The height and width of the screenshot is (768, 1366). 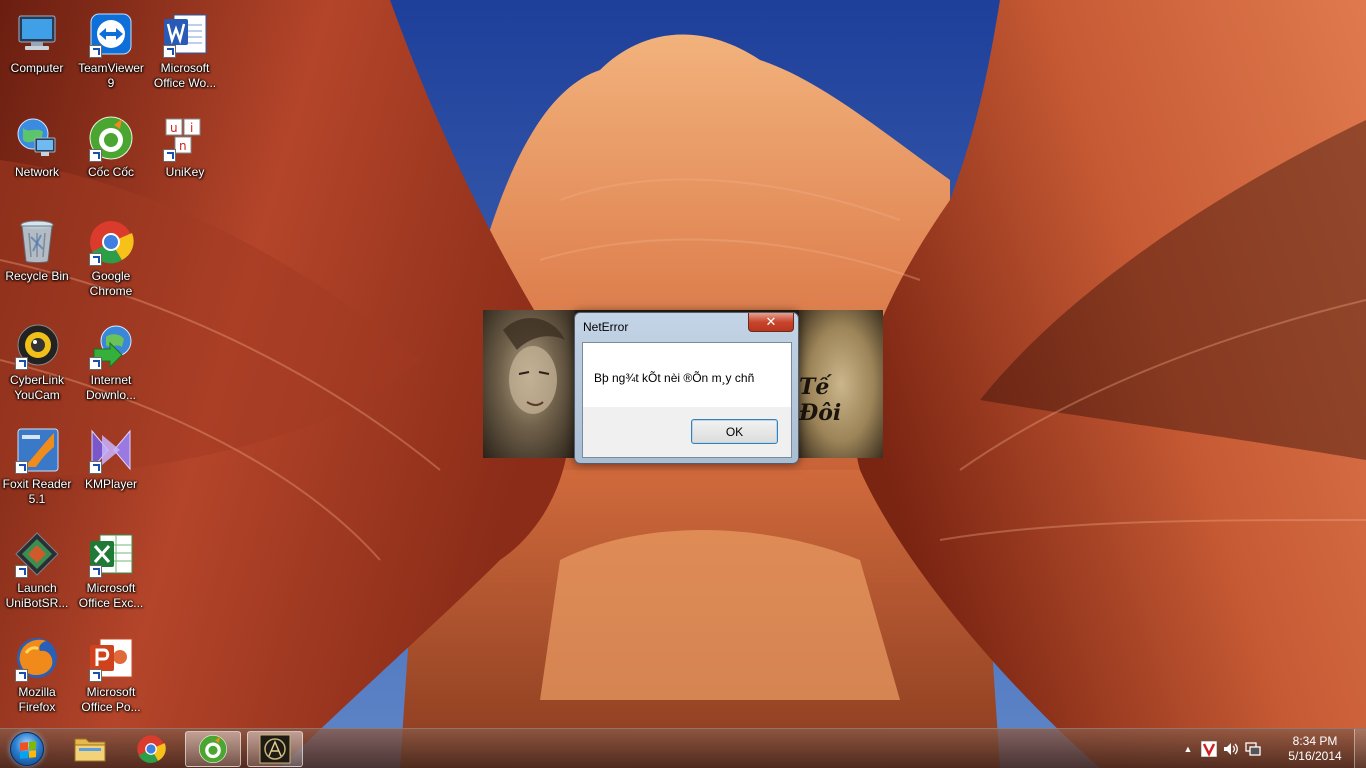 I want to click on windows-logo-icon, so click(x=27, y=749).